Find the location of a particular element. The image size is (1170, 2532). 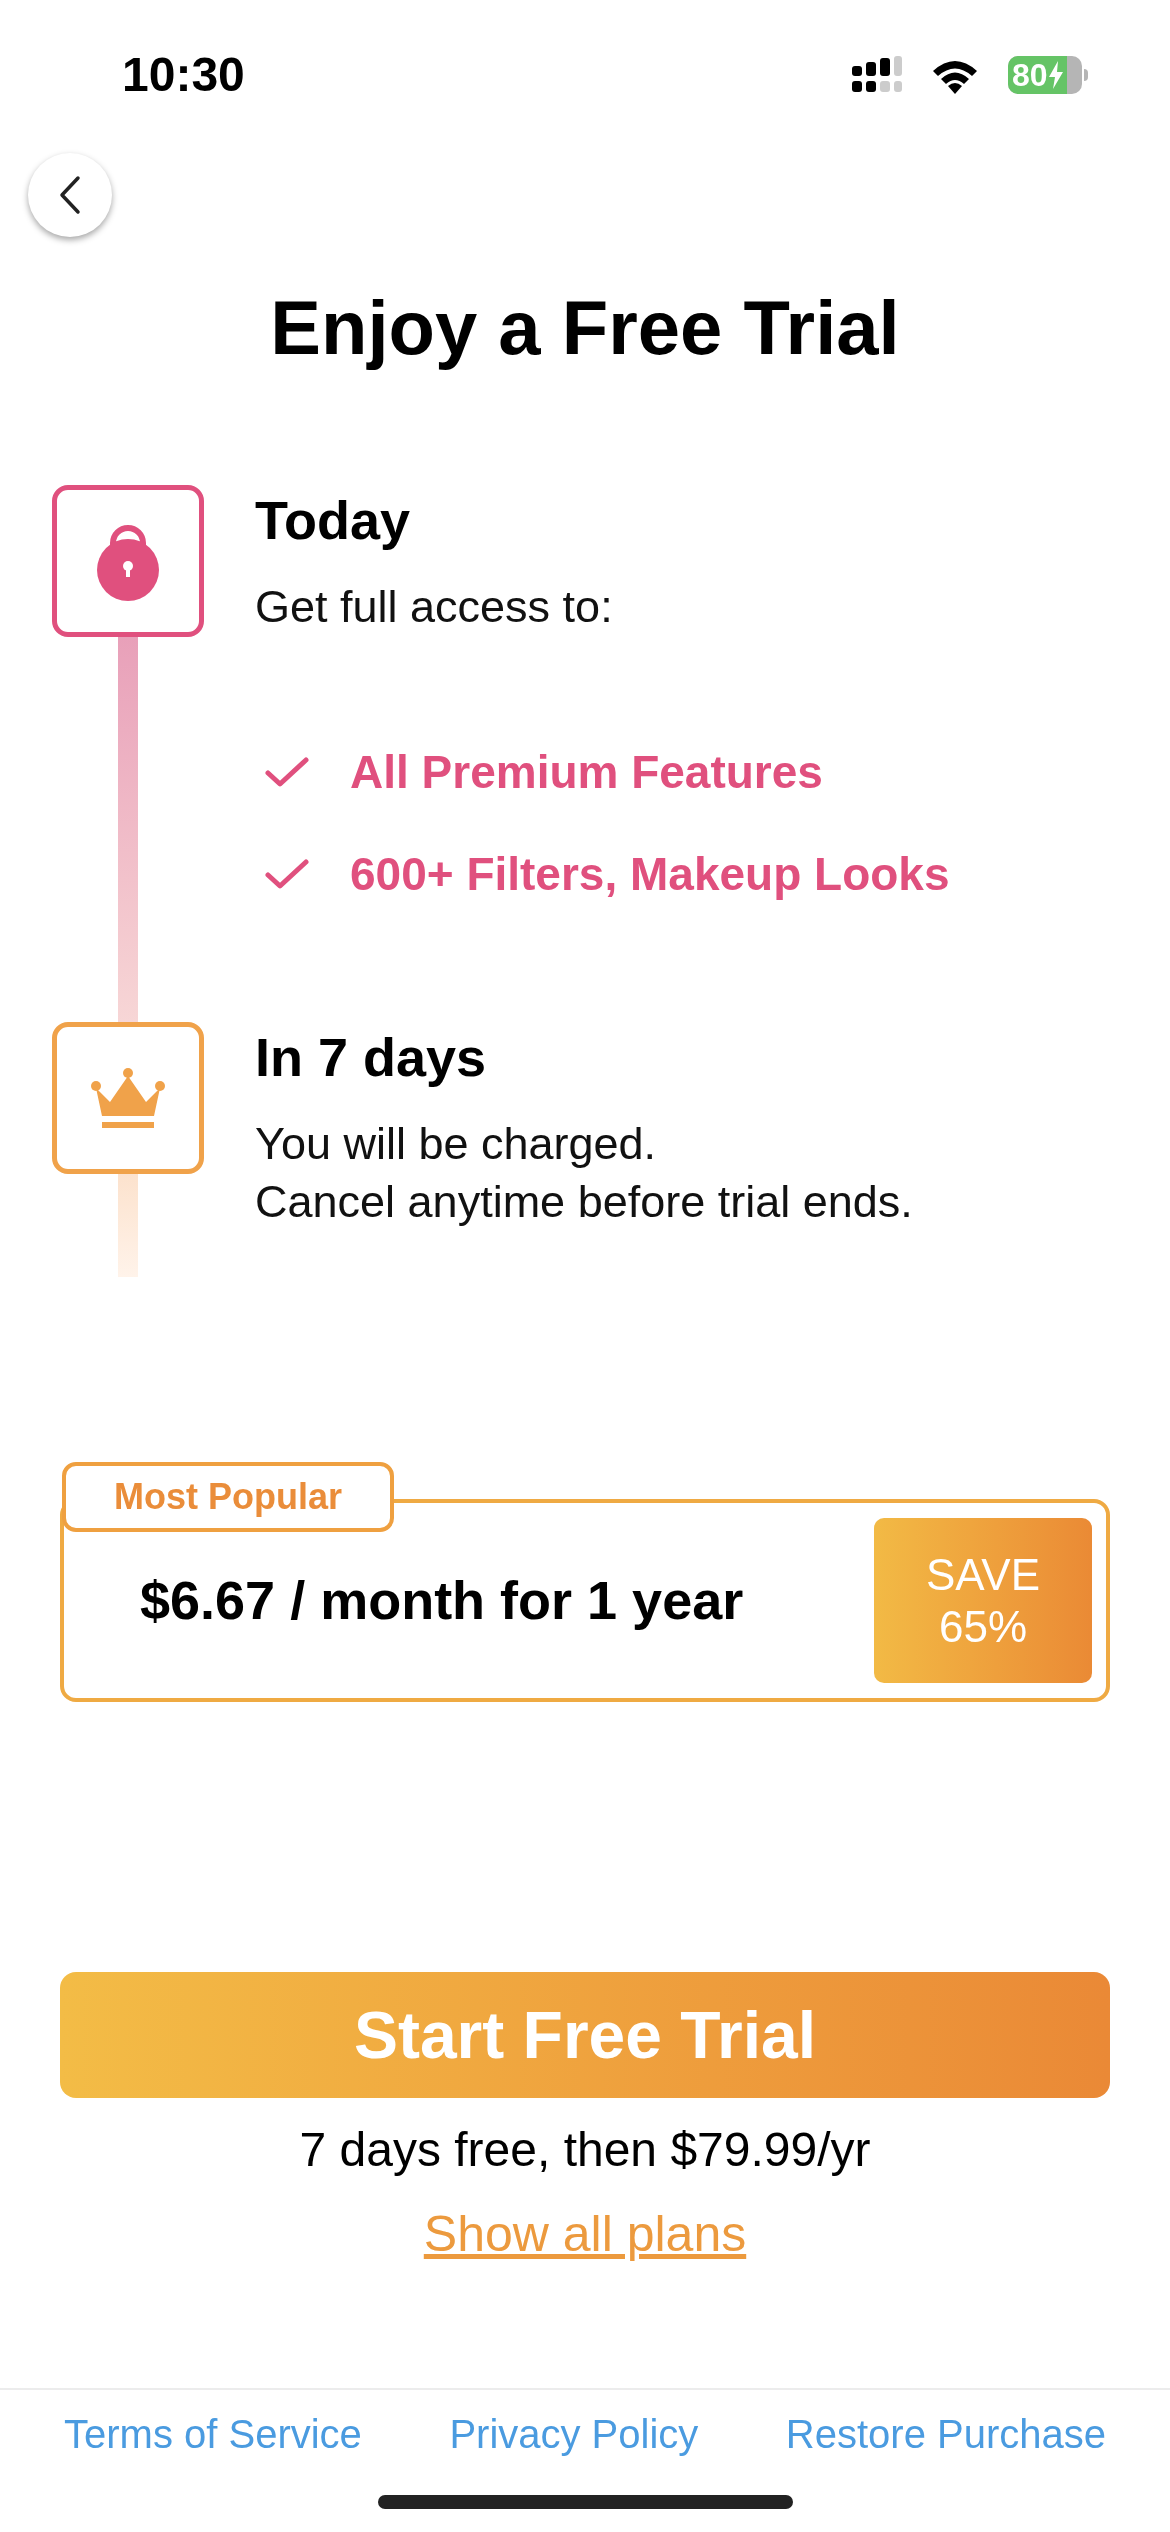

crown-icon is located at coordinates (128, 1098).